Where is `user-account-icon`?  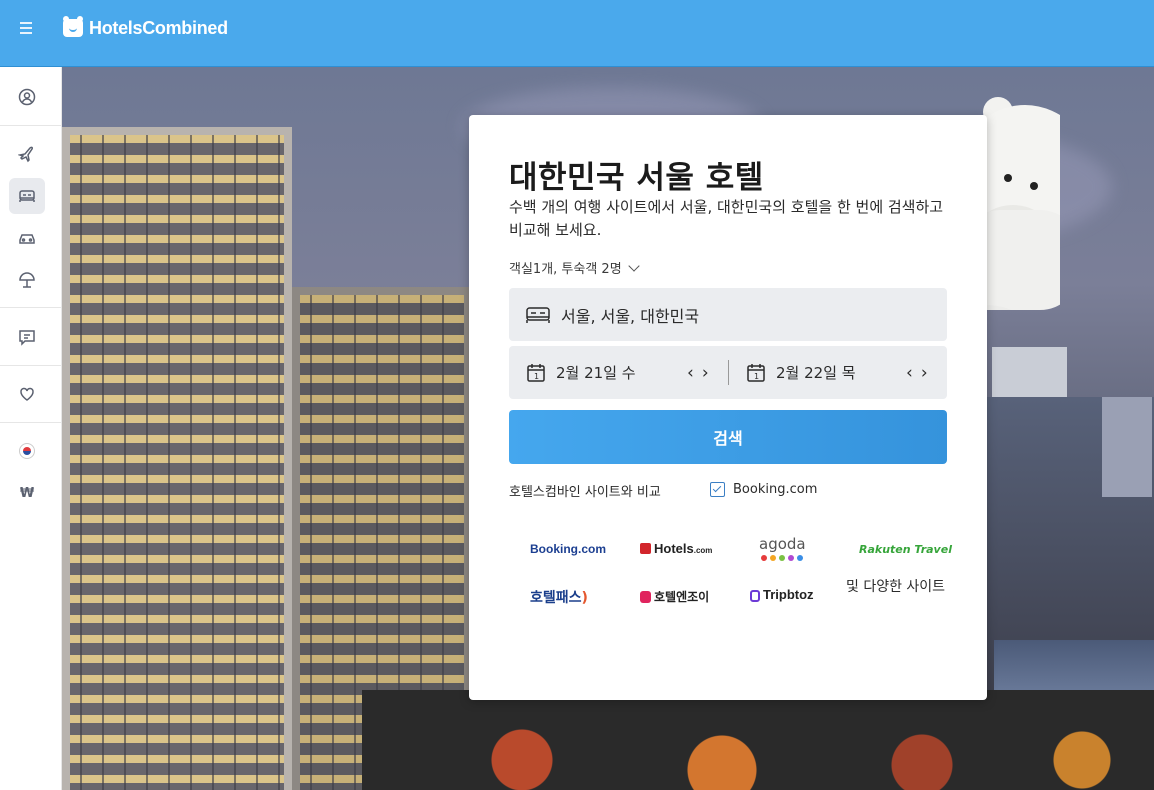 user-account-icon is located at coordinates (27, 97).